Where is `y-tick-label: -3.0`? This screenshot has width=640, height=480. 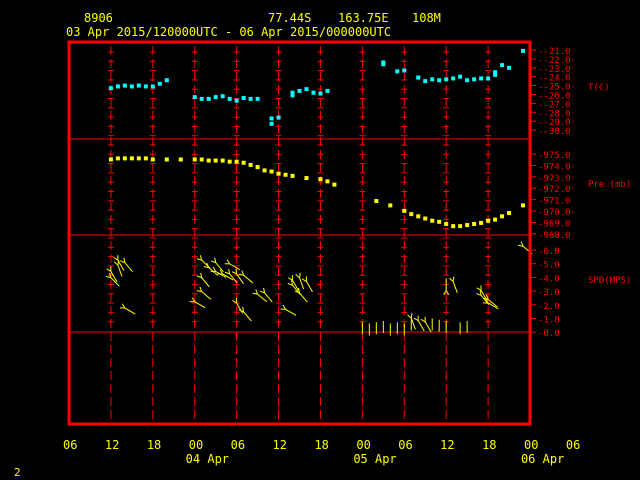
y-tick-label: -3.0 is located at coordinates (549, 293).